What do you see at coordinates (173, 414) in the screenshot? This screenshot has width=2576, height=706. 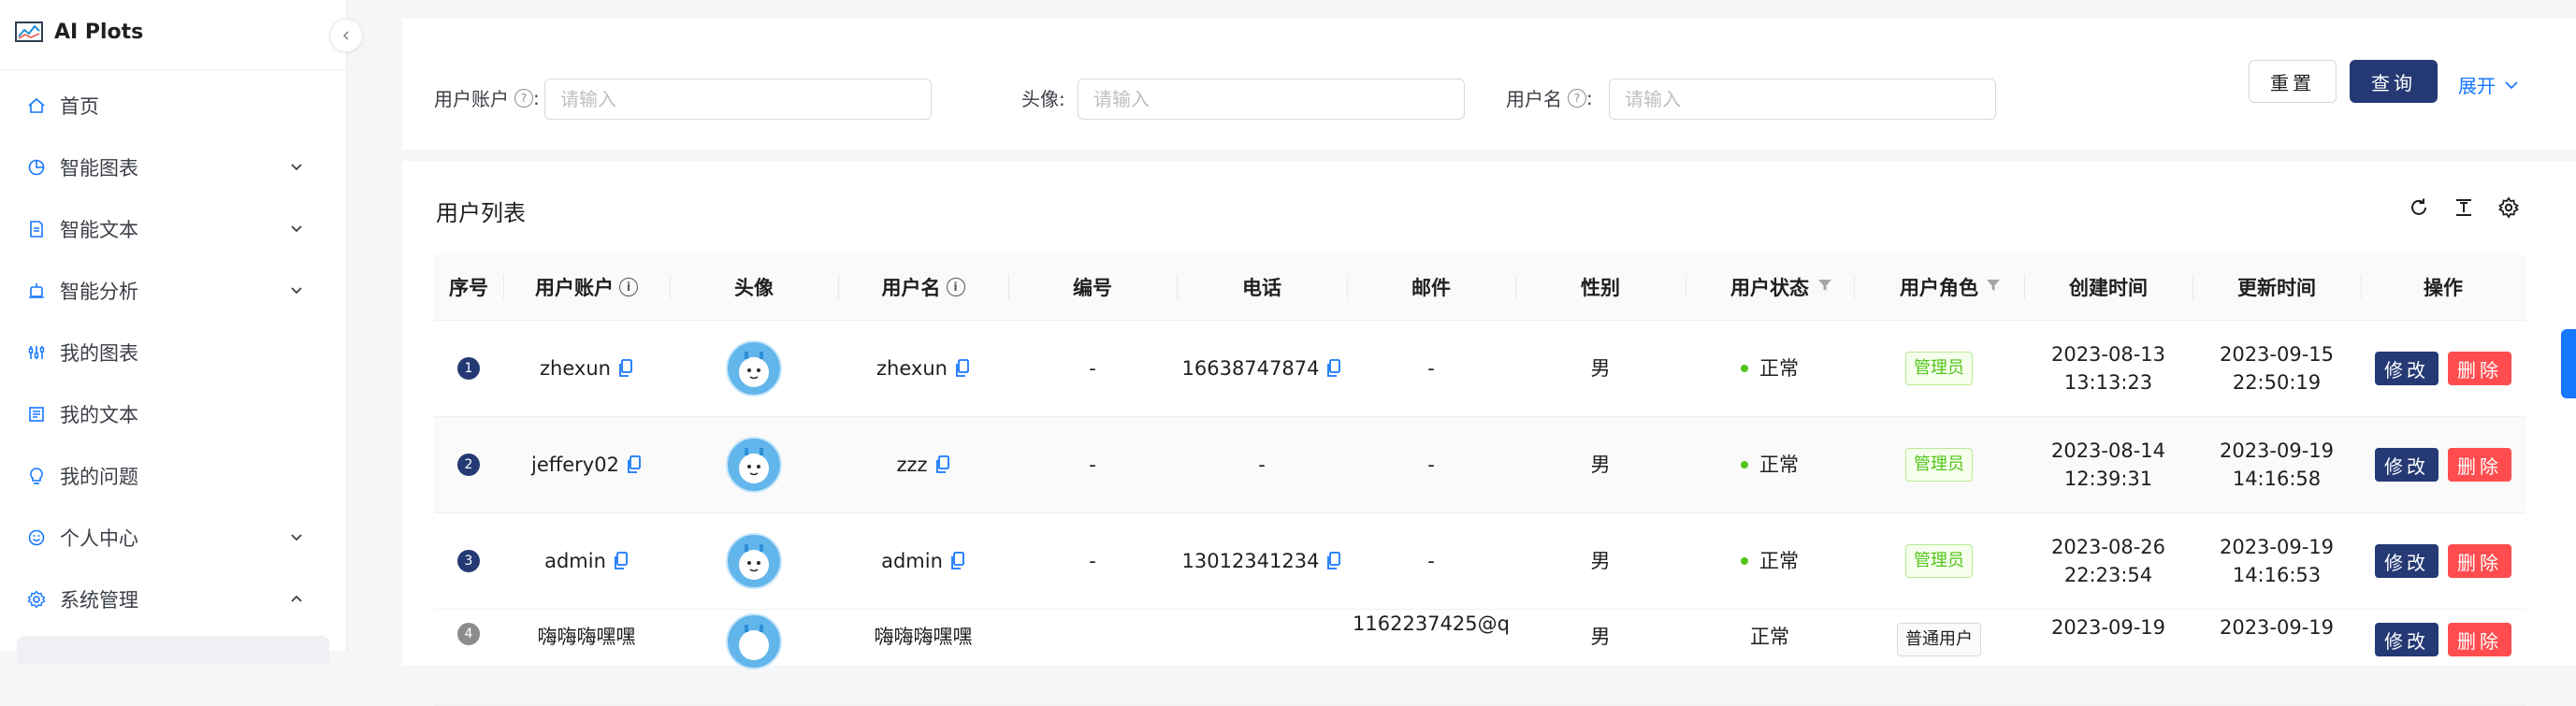 I see `sidebar-item-my-texts: 我的文本` at bounding box center [173, 414].